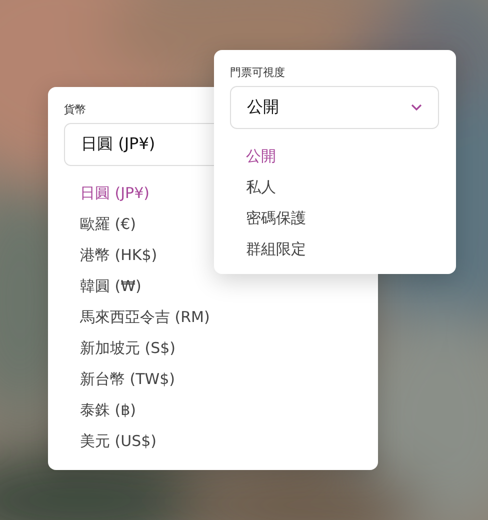 The width and height of the screenshot is (488, 520). Describe the element at coordinates (145, 317) in the screenshot. I see `dropdown-option: 馬來西亞令吉 (RM)` at that location.